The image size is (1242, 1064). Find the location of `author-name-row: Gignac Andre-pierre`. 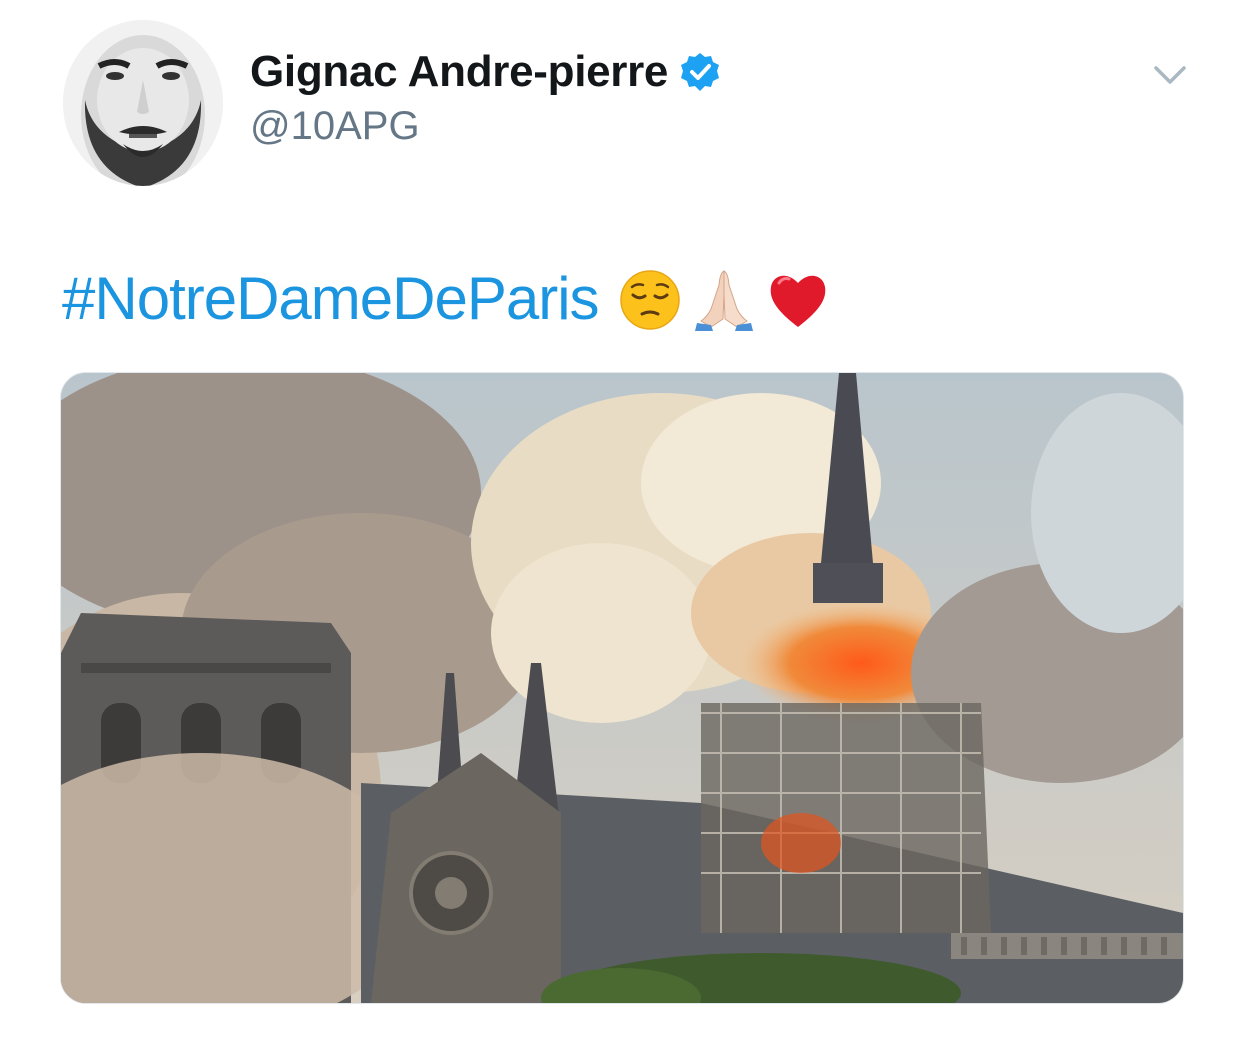

author-name-row: Gignac Andre-pierre is located at coordinates (485, 72).